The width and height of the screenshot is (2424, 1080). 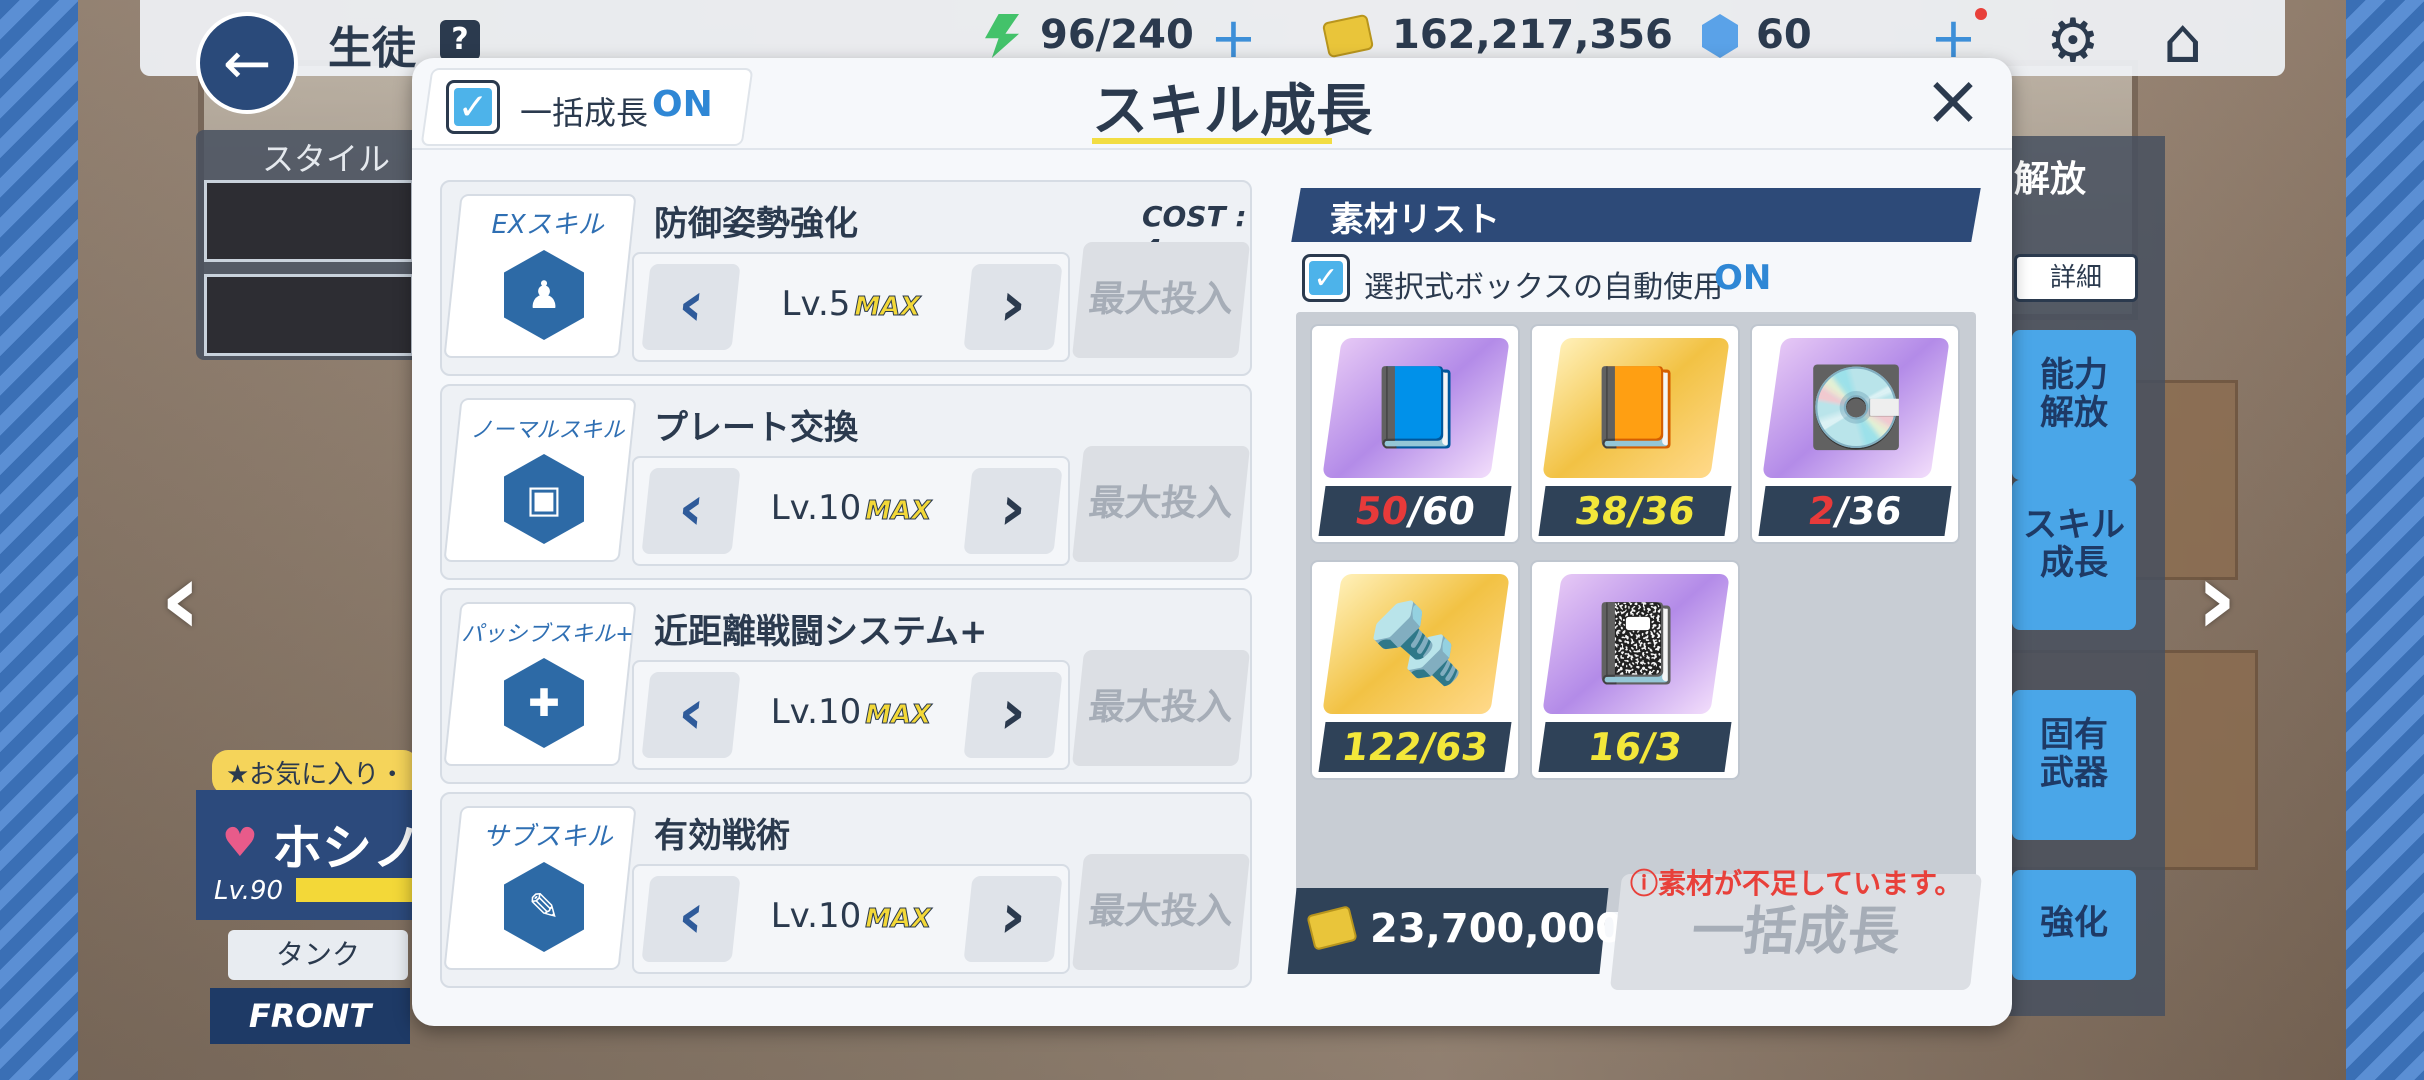 I want to click on material-item: 📙 38/36, so click(x=1635, y=434).